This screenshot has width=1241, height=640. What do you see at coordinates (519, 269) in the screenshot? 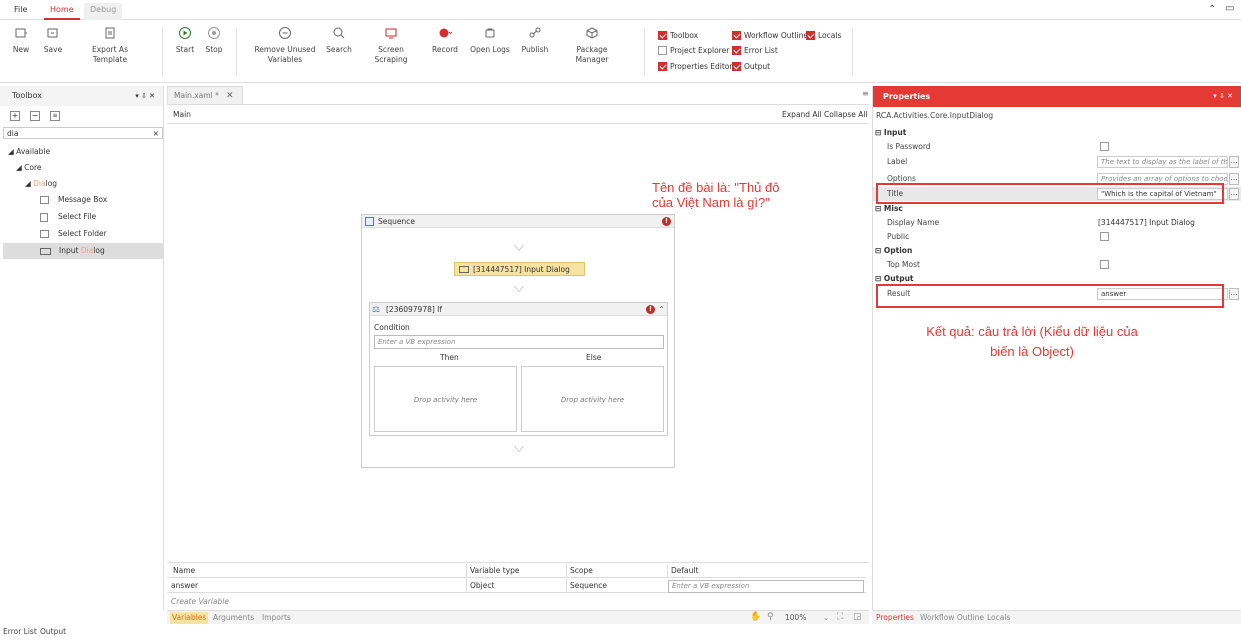
I see `input-dialog-activity: [314447517] Input Dialog` at bounding box center [519, 269].